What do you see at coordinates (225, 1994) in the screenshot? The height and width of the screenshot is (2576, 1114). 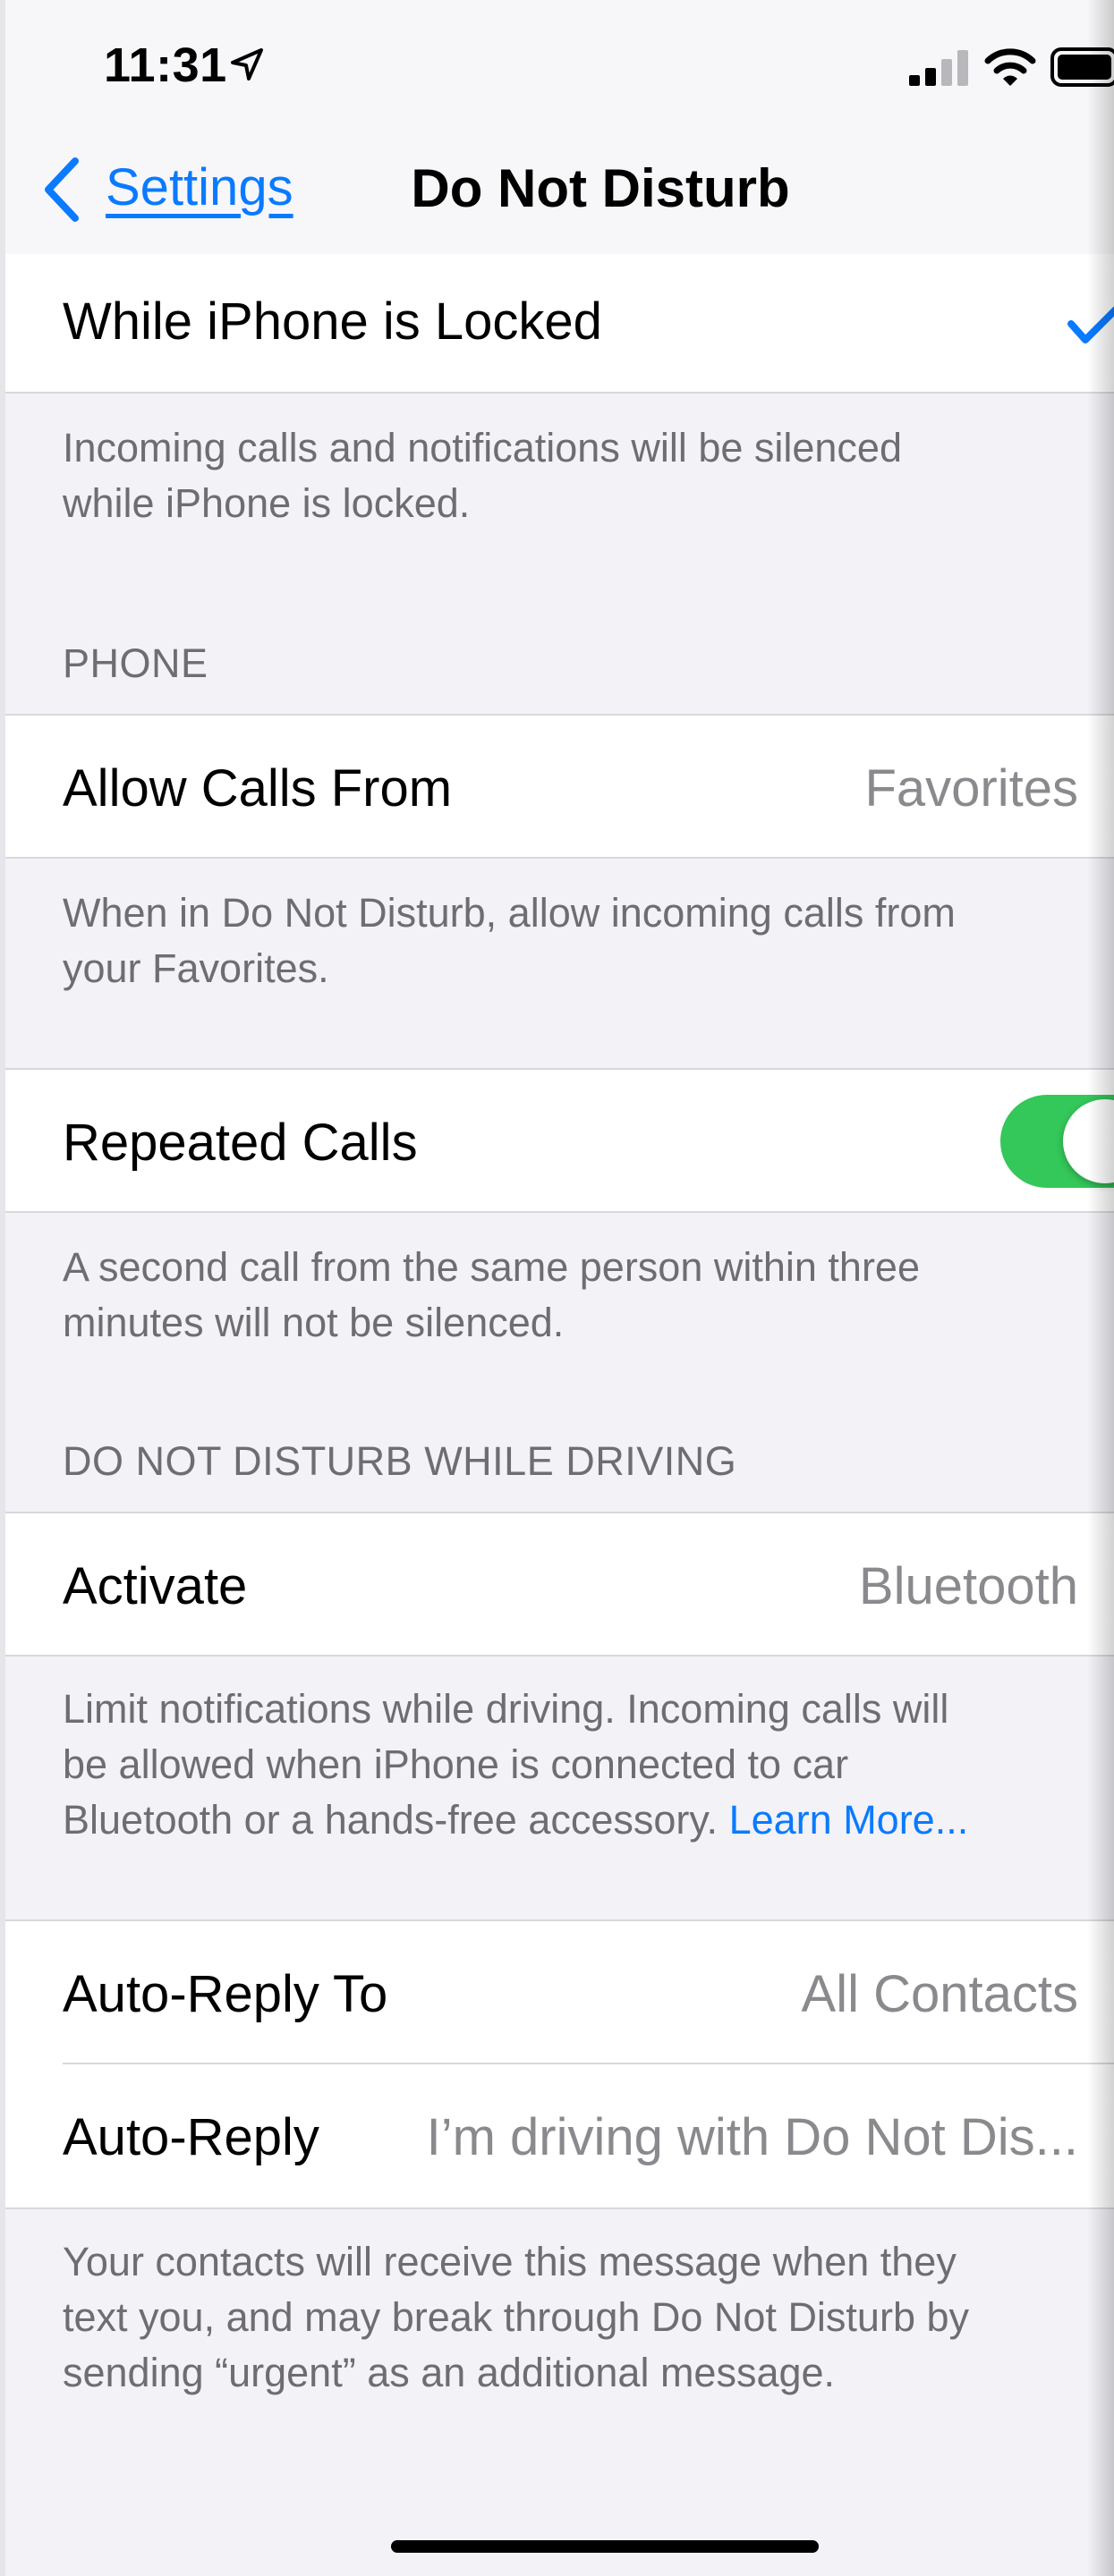 I see `auto-reply-to-label: Auto-Reply To` at bounding box center [225, 1994].